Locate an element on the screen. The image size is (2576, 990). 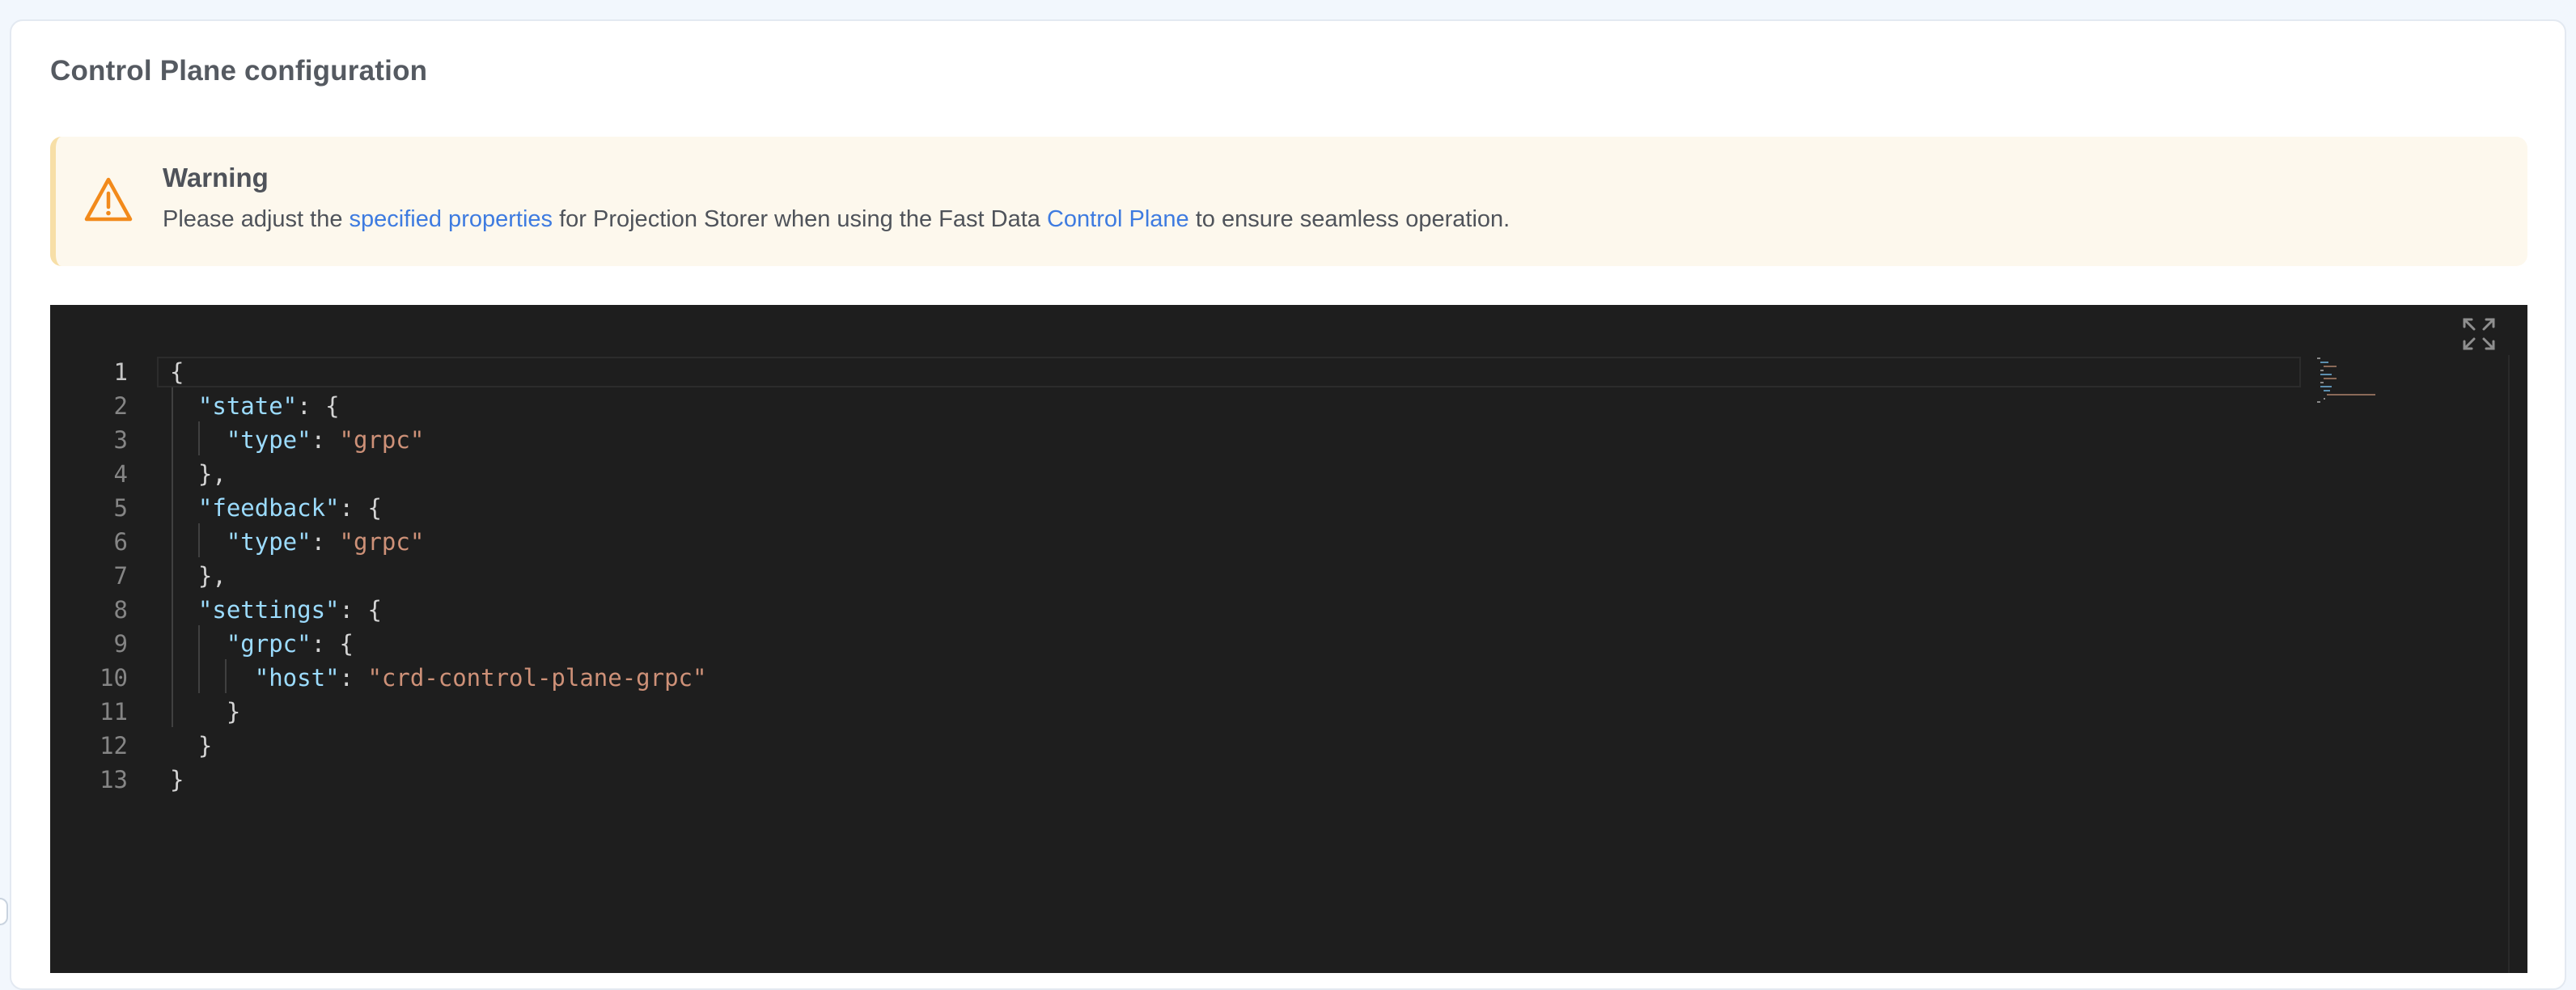
line-number: 10 is located at coordinates (114, 678).